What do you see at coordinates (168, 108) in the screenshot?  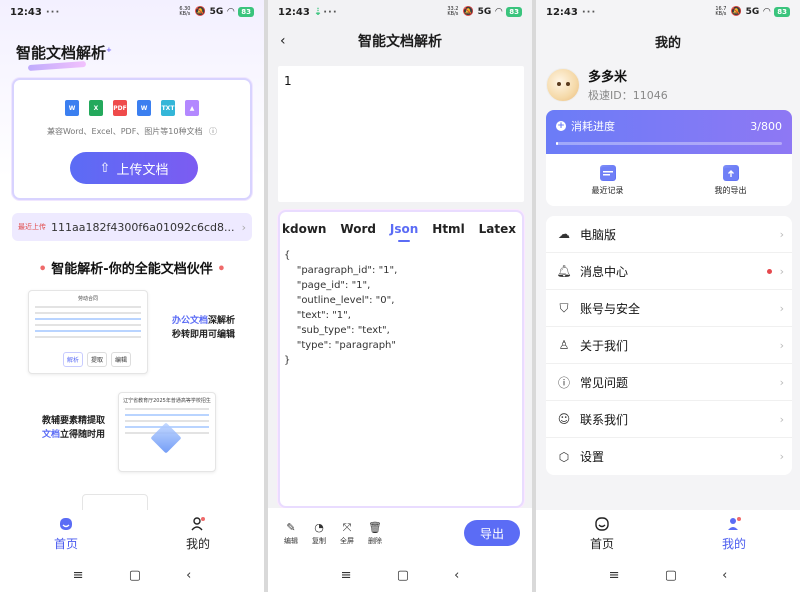 I see `txt-icon: TXT` at bounding box center [168, 108].